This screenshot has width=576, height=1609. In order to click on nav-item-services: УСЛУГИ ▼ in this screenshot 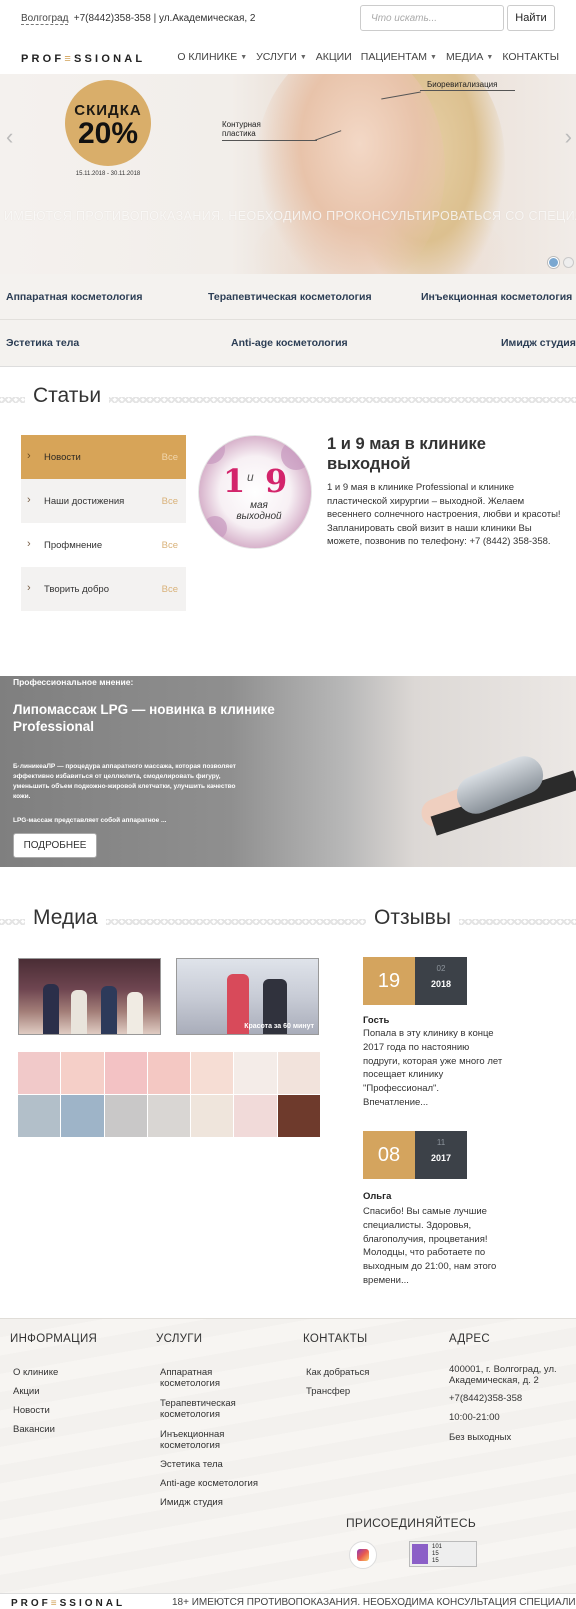, I will do `click(281, 57)`.